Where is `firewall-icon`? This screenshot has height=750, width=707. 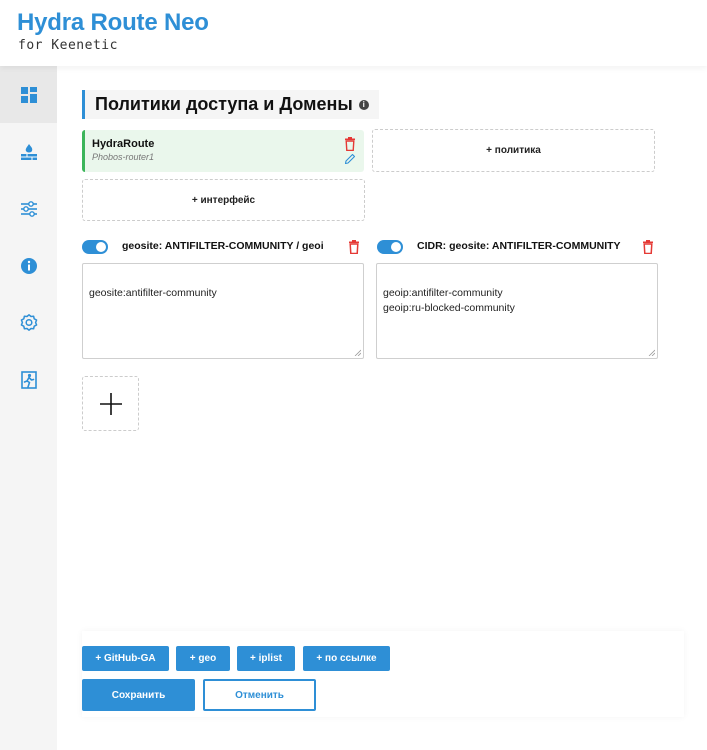 firewall-icon is located at coordinates (28, 151).